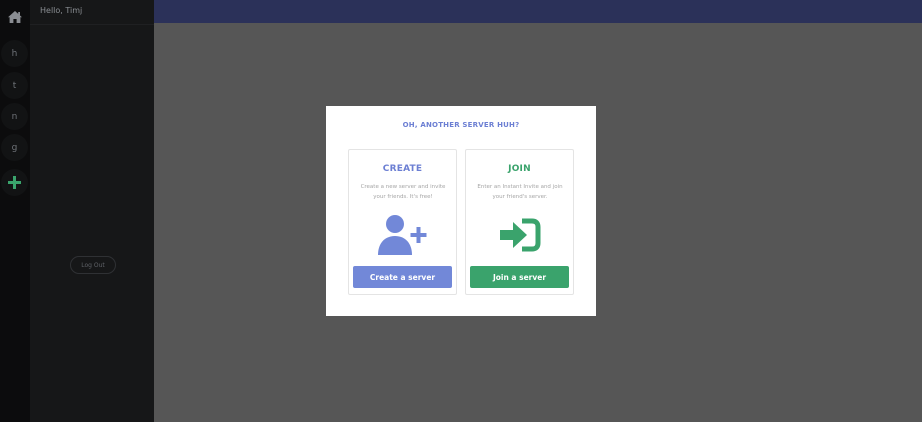 This screenshot has height=422, width=922. Describe the element at coordinates (402, 277) in the screenshot. I see `create-server-button: Create a server` at that location.